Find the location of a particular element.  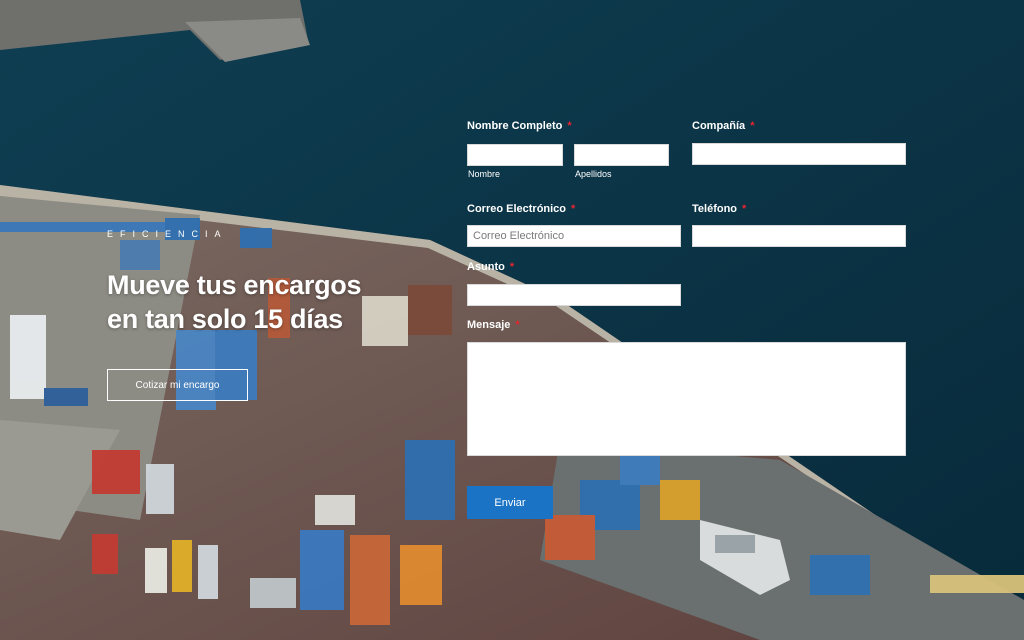

phone-input is located at coordinates (799, 236).